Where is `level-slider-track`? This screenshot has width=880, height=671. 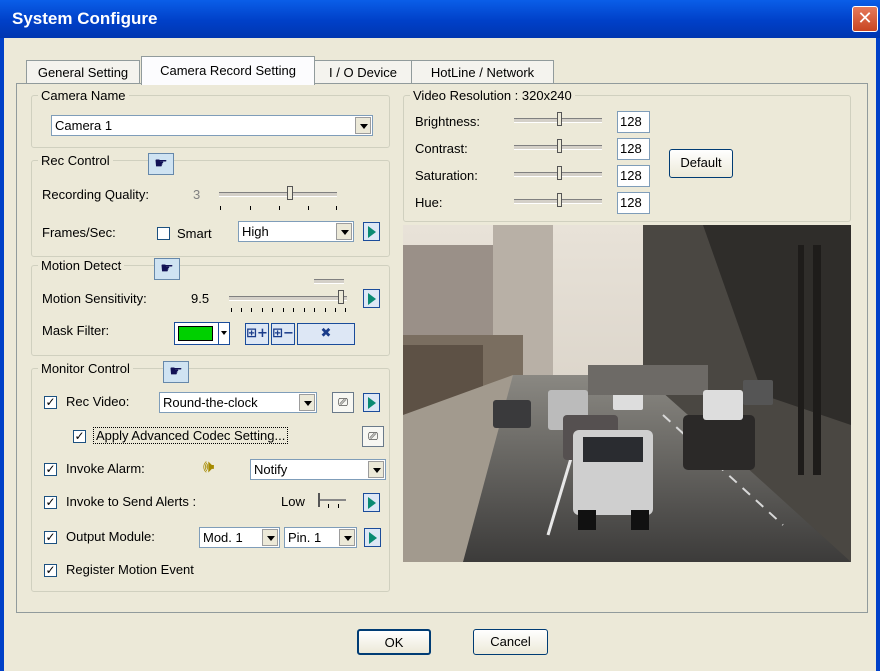 level-slider-track is located at coordinates (333, 500).